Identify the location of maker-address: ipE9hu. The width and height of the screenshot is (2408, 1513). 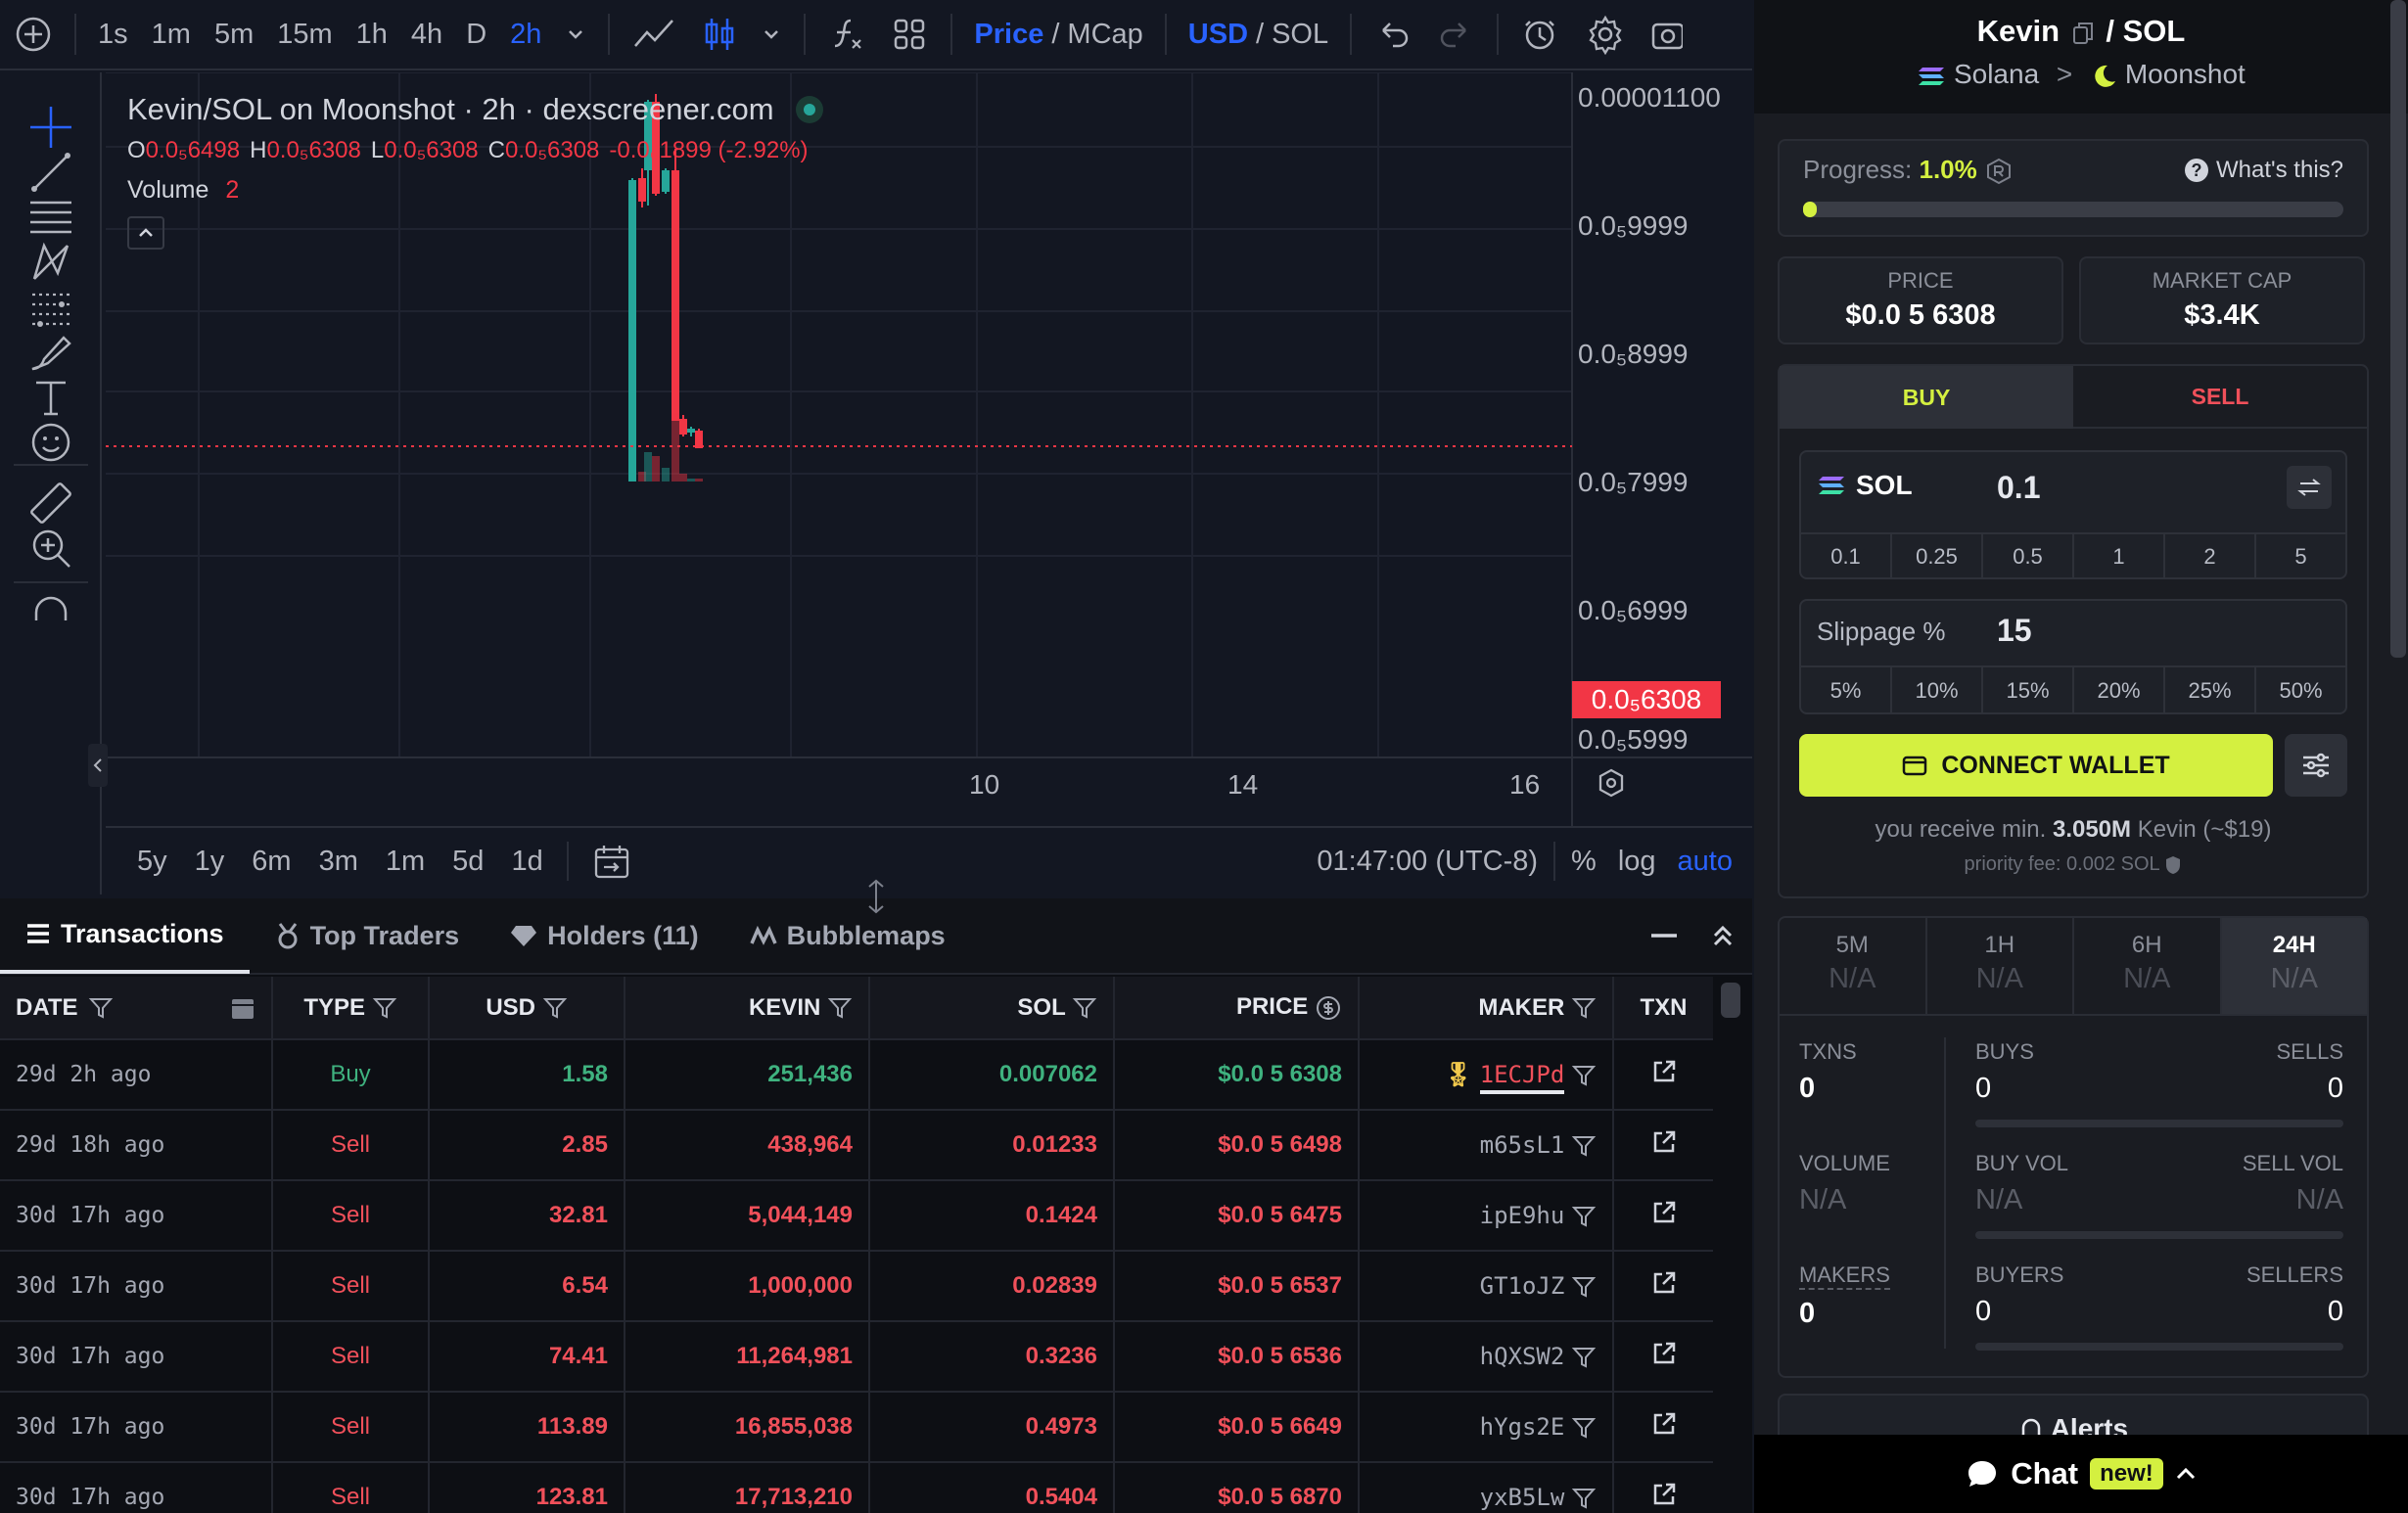
(1522, 1216).